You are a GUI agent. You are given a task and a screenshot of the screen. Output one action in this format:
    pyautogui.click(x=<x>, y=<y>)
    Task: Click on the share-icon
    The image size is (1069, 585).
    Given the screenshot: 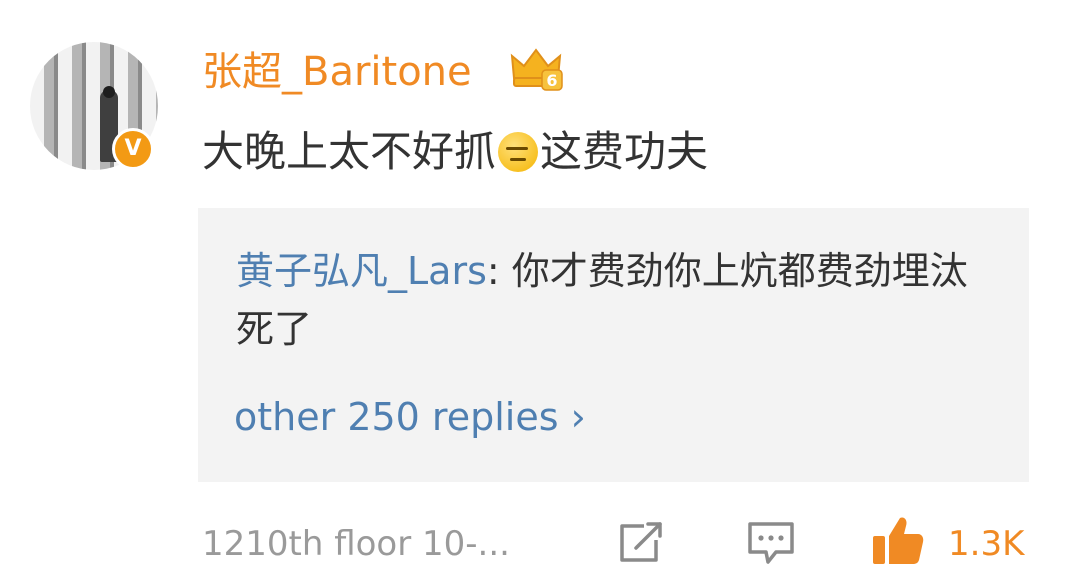 What is the action you would take?
    pyautogui.click(x=641, y=543)
    